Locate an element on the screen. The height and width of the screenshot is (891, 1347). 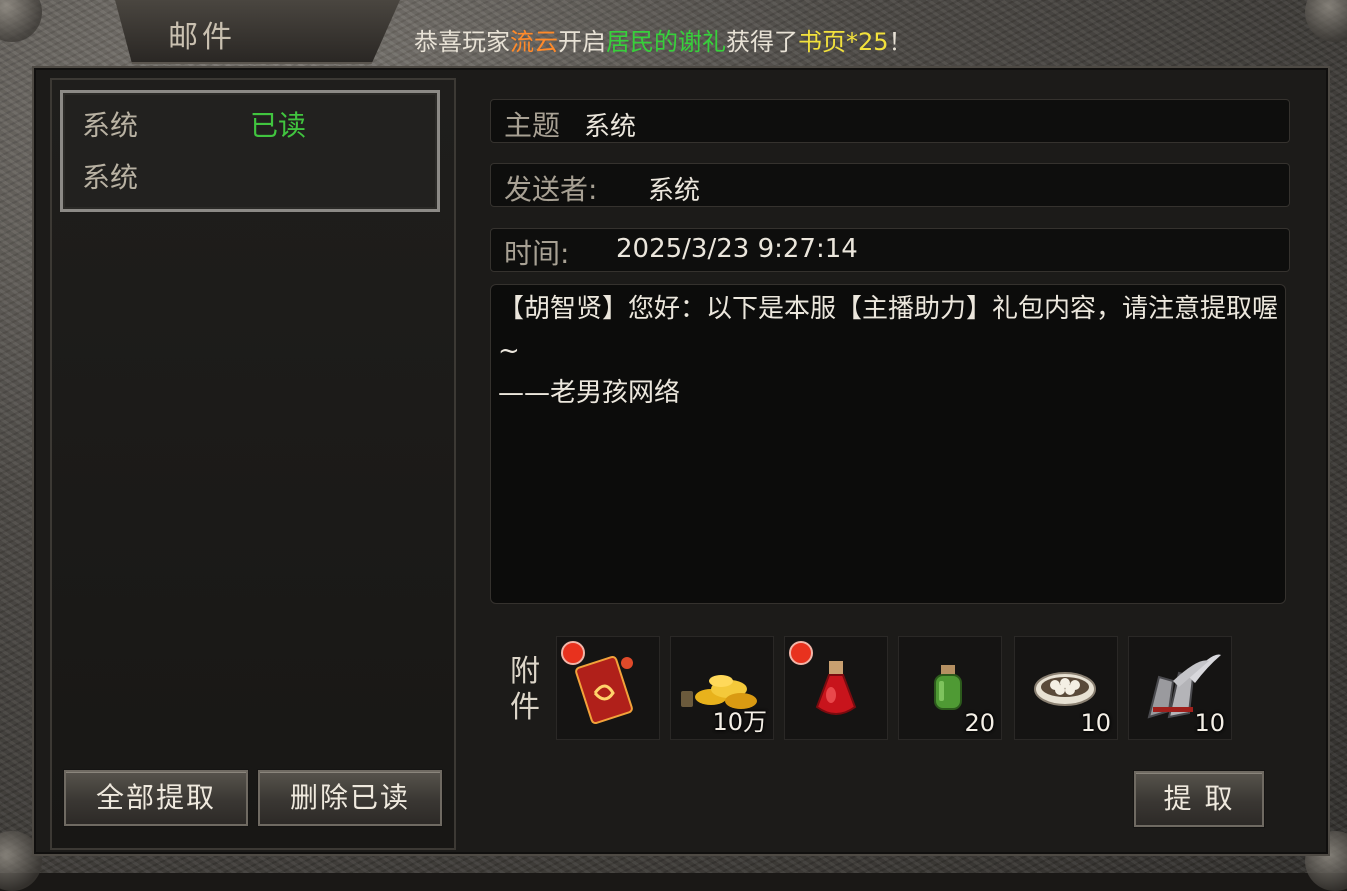
mail-item-subject: 系统 is located at coordinates (110, 177).